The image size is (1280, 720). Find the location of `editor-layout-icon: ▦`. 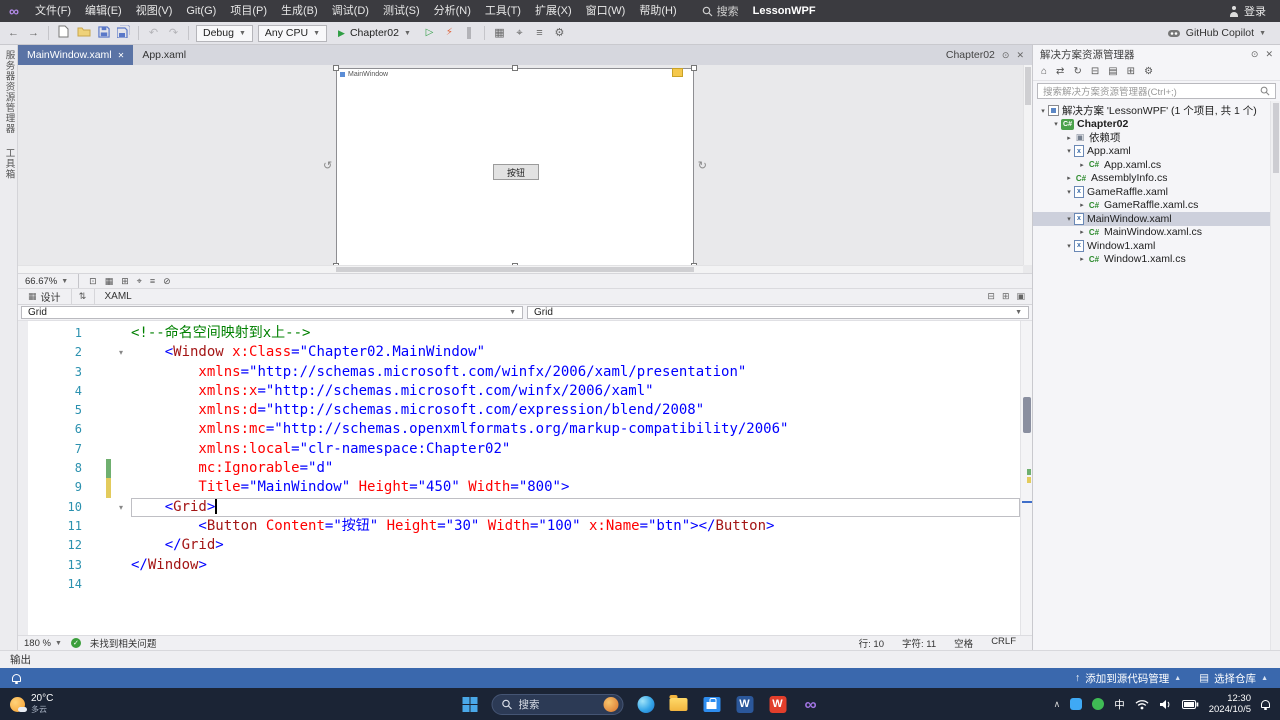

editor-layout-icon: ▦ is located at coordinates (499, 33).